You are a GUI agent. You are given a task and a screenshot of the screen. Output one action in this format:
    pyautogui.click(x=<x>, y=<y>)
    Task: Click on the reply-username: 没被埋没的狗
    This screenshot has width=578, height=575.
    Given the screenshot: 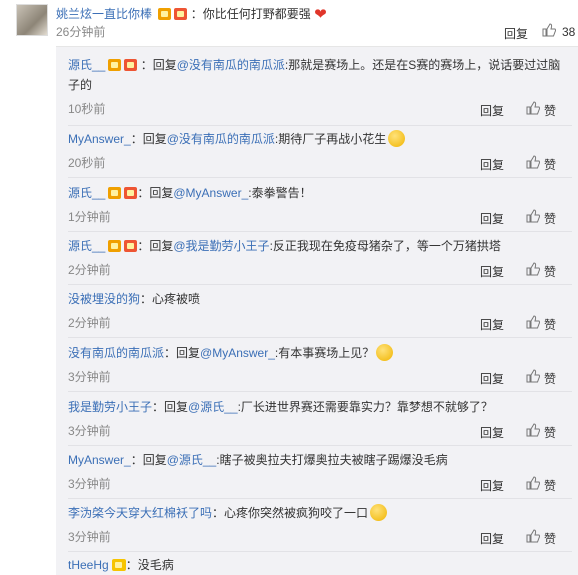 What is the action you would take?
    pyautogui.click(x=104, y=299)
    